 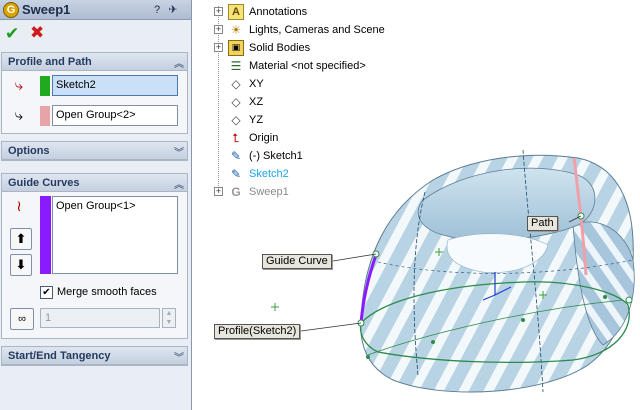 What do you see at coordinates (46, 292) in the screenshot?
I see `merge-smooth-faces-checkbox: ✔` at bounding box center [46, 292].